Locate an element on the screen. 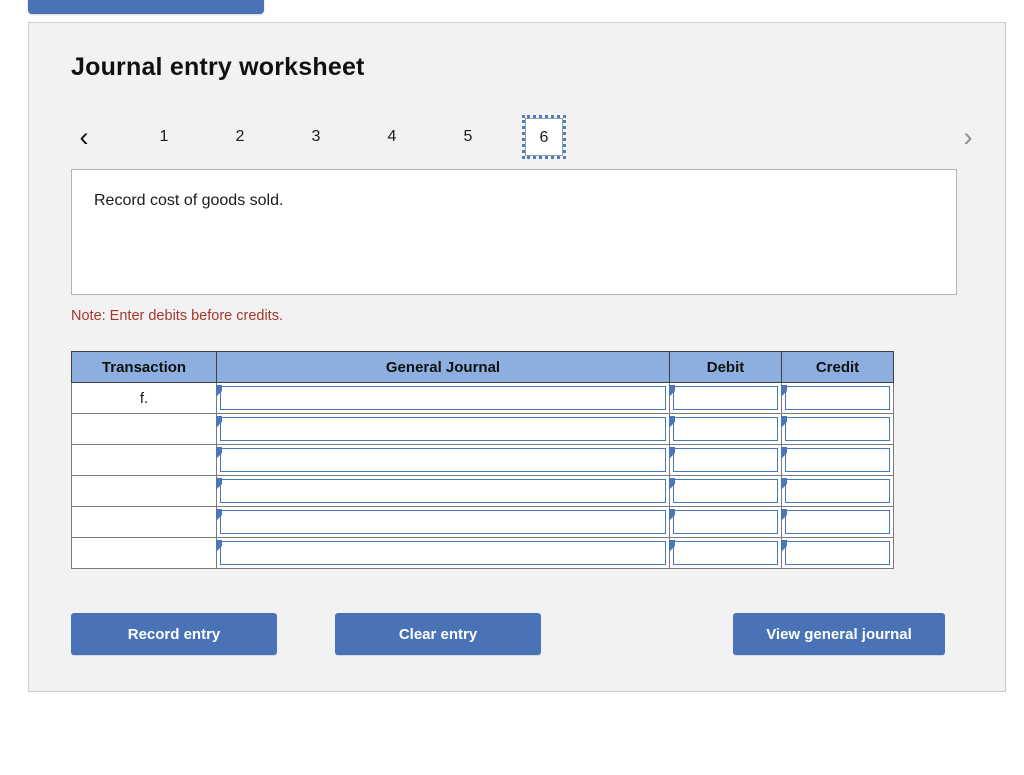 The image size is (1024, 775). column-header-general-journal: General Journal is located at coordinates (443, 367).